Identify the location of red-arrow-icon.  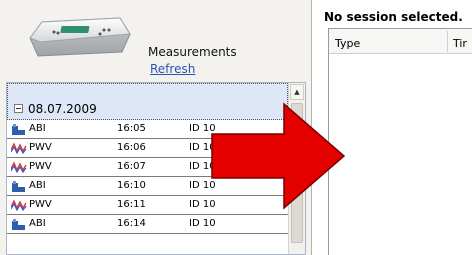
(278, 156).